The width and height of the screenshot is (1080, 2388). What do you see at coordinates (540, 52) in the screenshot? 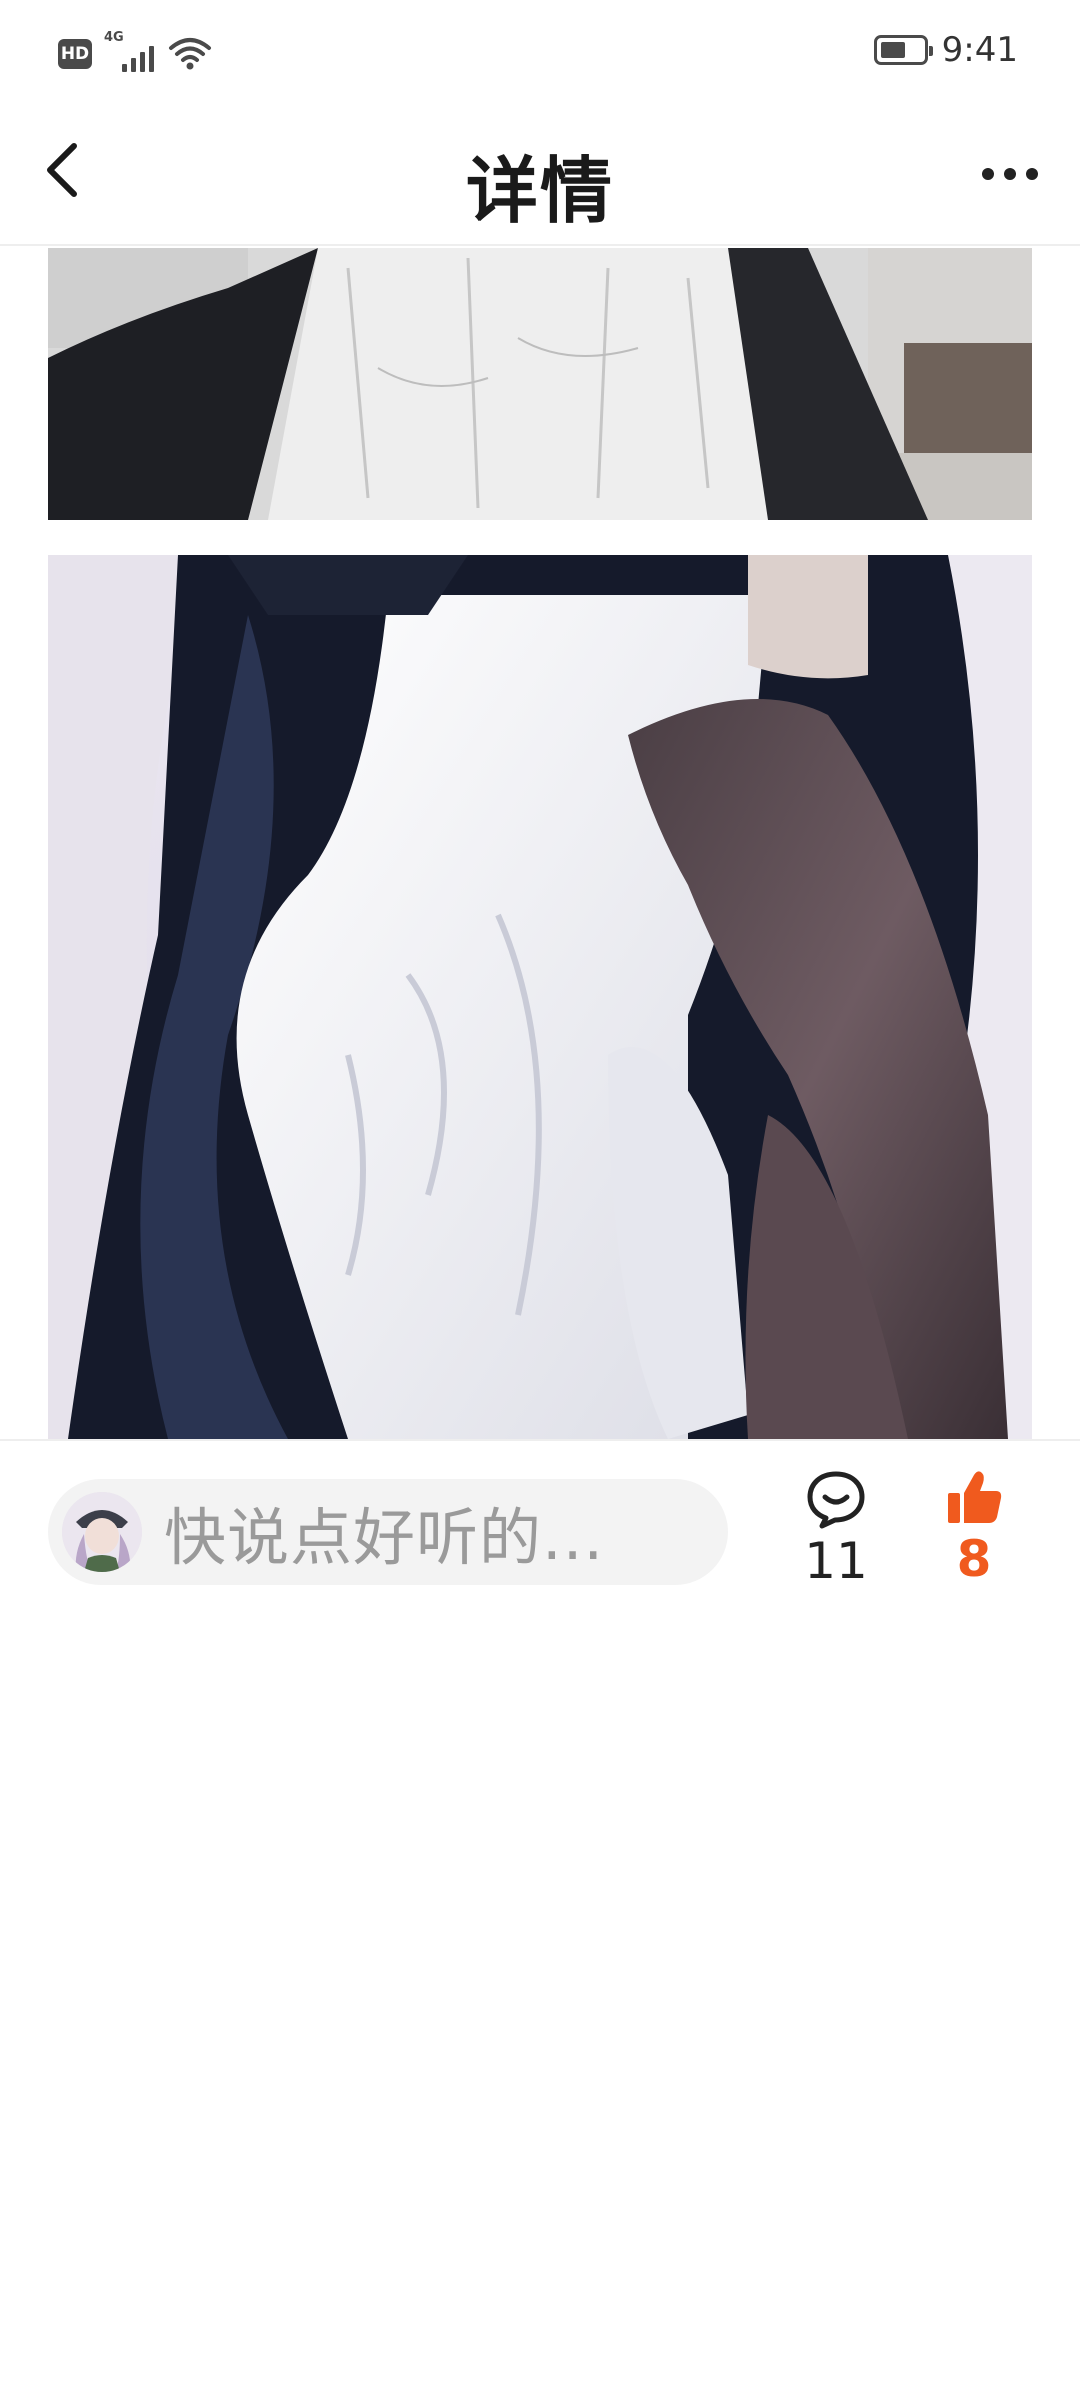
I see `status-bar: HD 4G 9:41` at bounding box center [540, 52].